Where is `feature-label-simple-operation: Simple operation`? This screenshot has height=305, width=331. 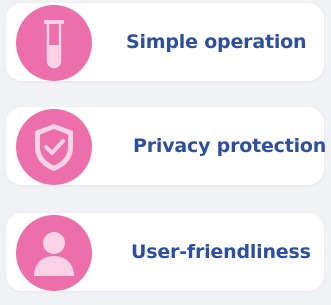 feature-label-simple-operation: Simple operation is located at coordinates (216, 42).